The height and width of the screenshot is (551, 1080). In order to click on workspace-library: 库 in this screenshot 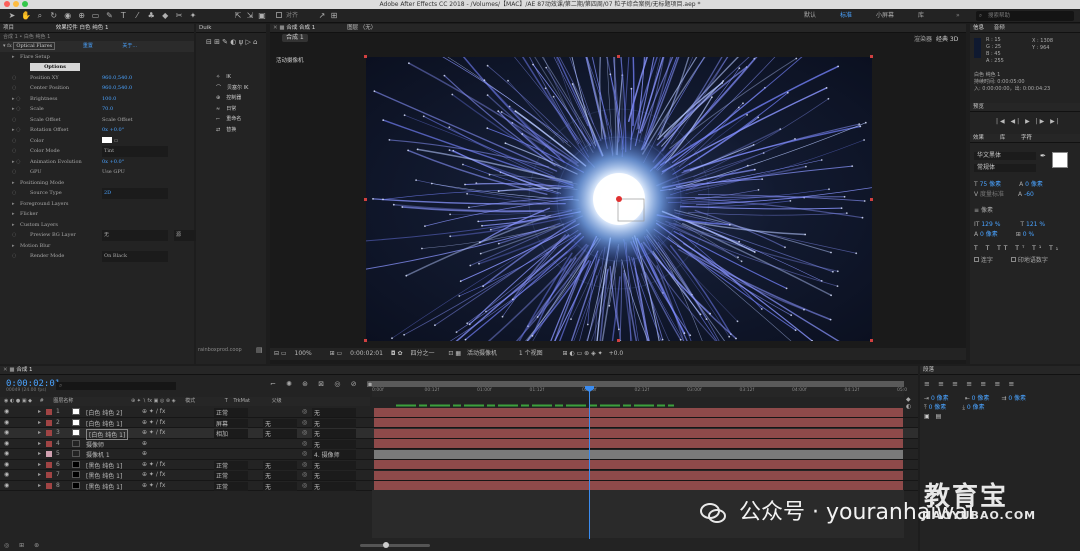, I will do `click(921, 16)`.